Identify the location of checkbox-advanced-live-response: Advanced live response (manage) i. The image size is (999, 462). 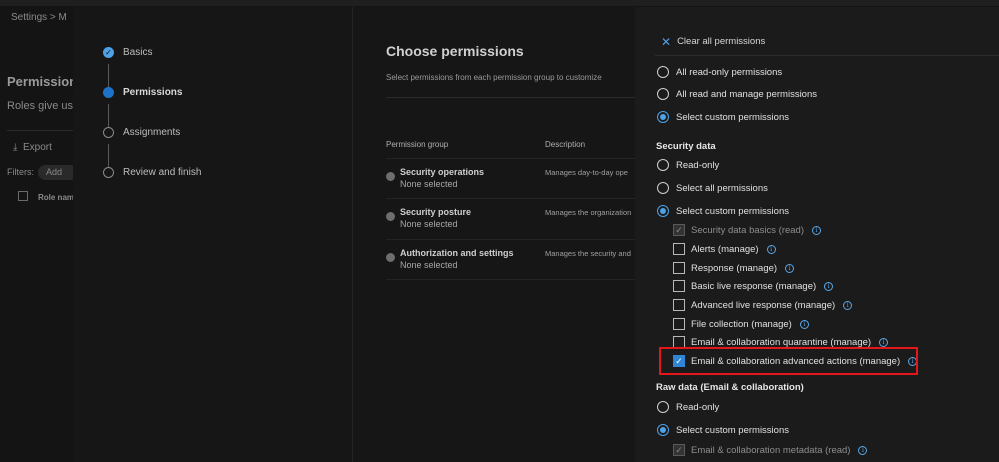
(763, 305).